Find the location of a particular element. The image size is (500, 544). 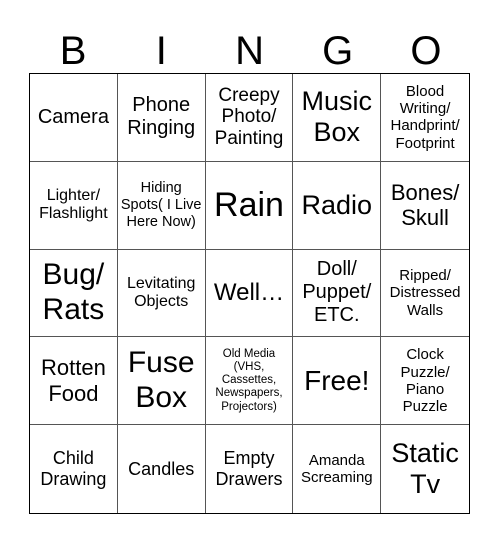

bingo-cell: Candles is located at coordinates (162, 469).